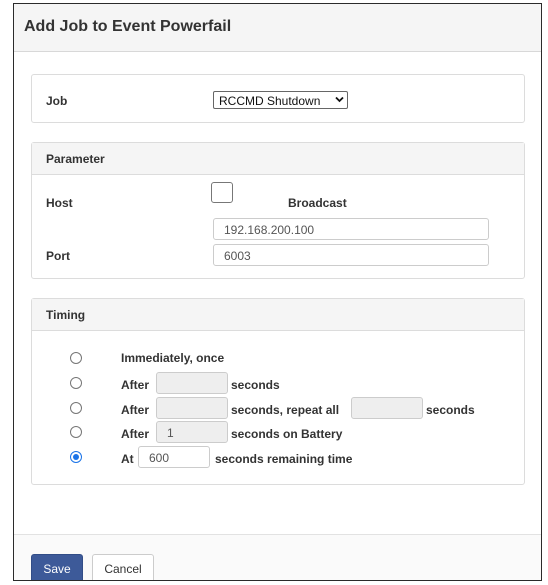  Describe the element at coordinates (76, 432) in the screenshot. I see `timing-radio-on-battery` at that location.